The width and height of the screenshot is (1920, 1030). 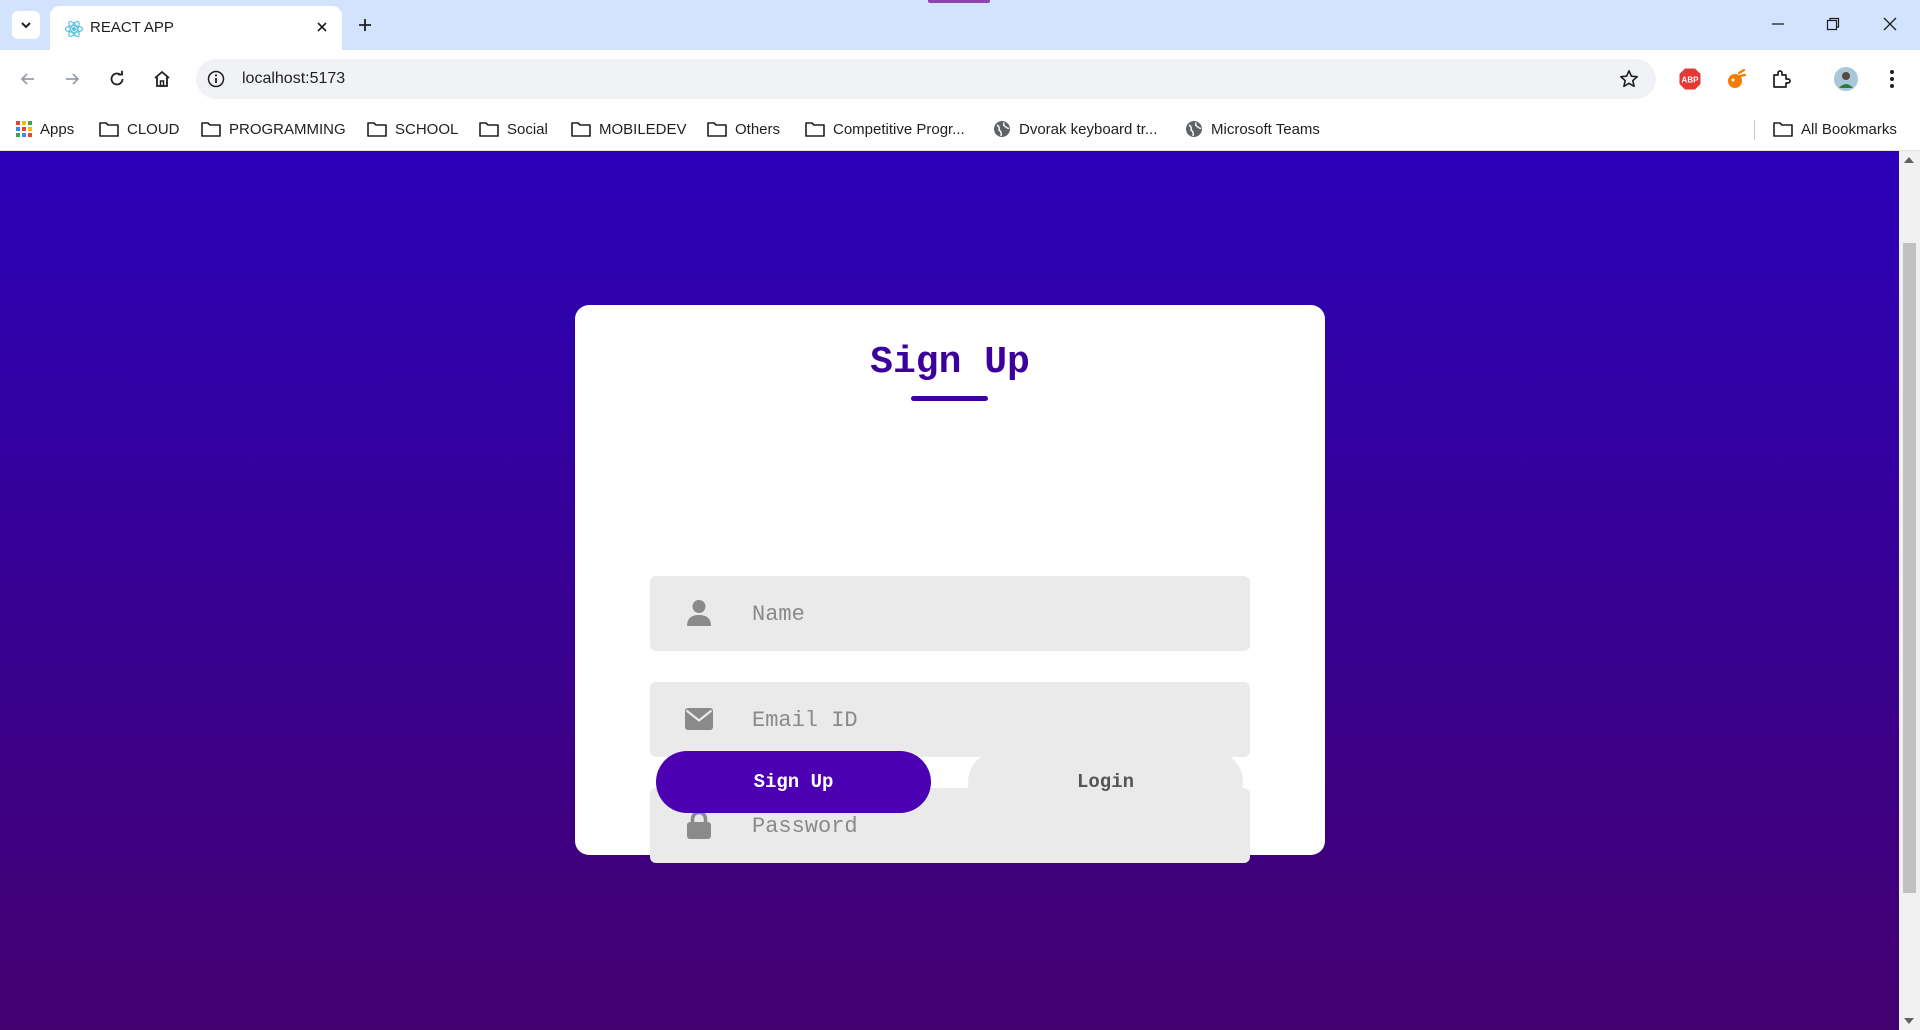 What do you see at coordinates (74, 29) in the screenshot?
I see `react-icon` at bounding box center [74, 29].